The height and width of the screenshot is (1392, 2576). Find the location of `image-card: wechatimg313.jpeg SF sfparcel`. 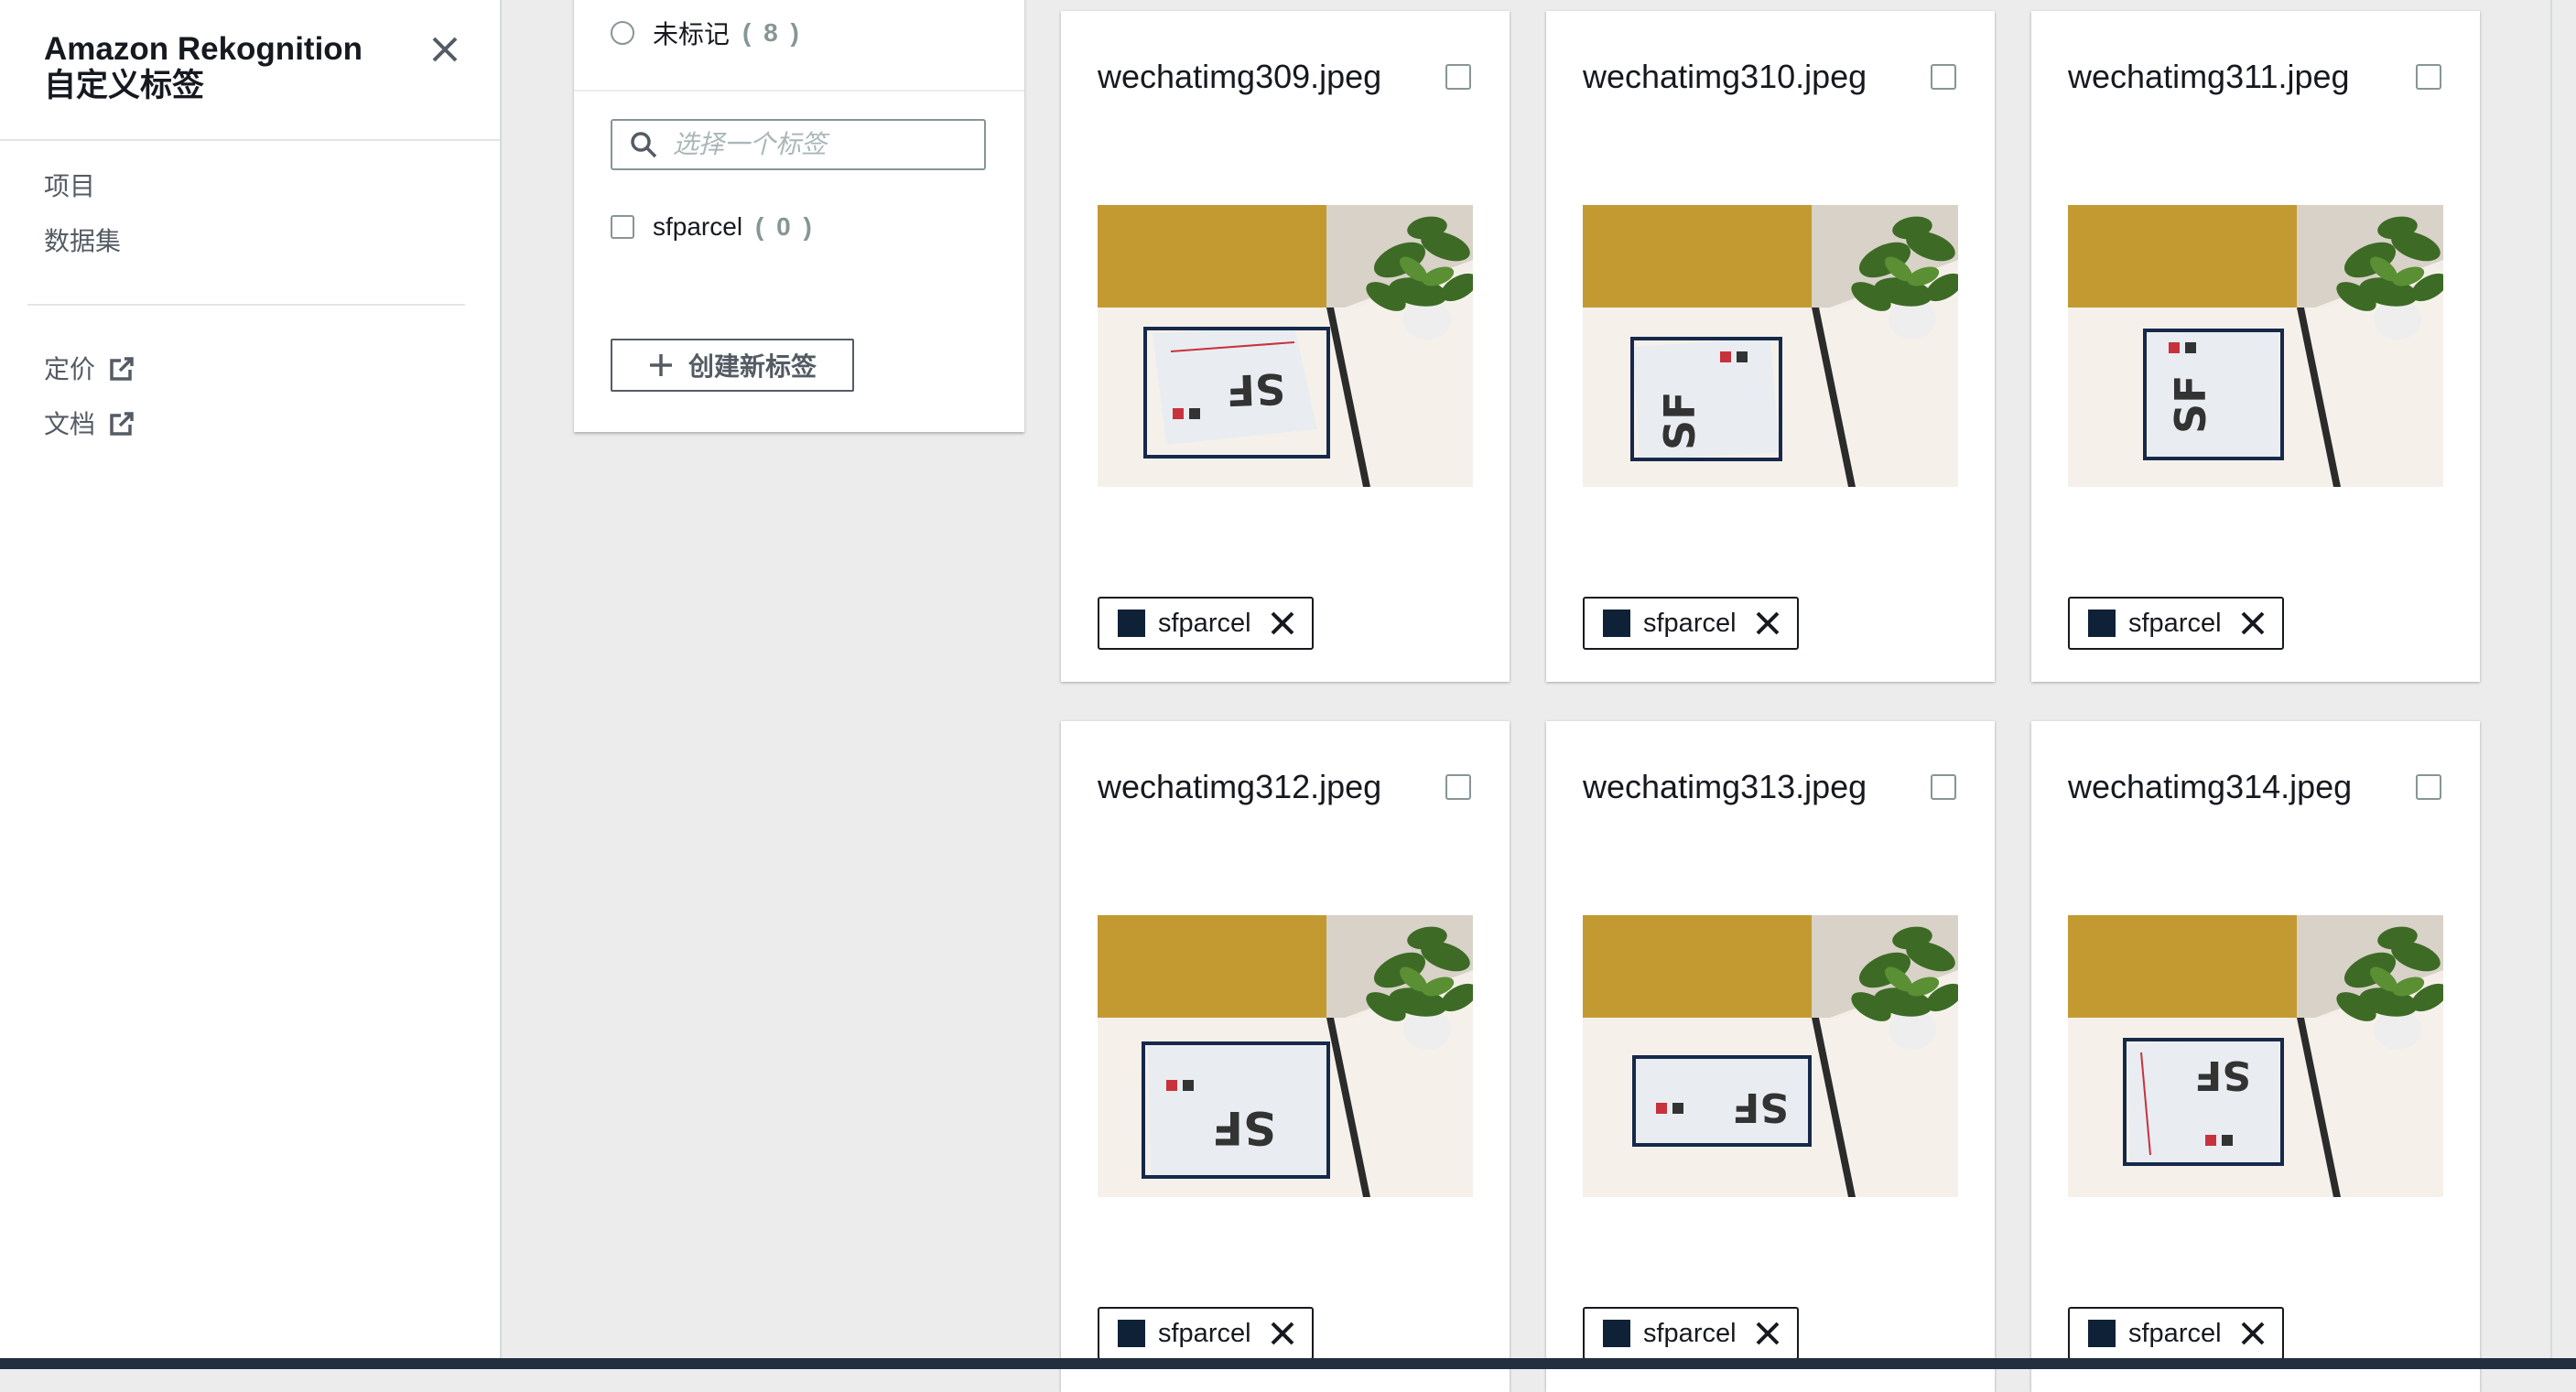

image-card: wechatimg313.jpeg SF sfparcel is located at coordinates (1771, 1056).